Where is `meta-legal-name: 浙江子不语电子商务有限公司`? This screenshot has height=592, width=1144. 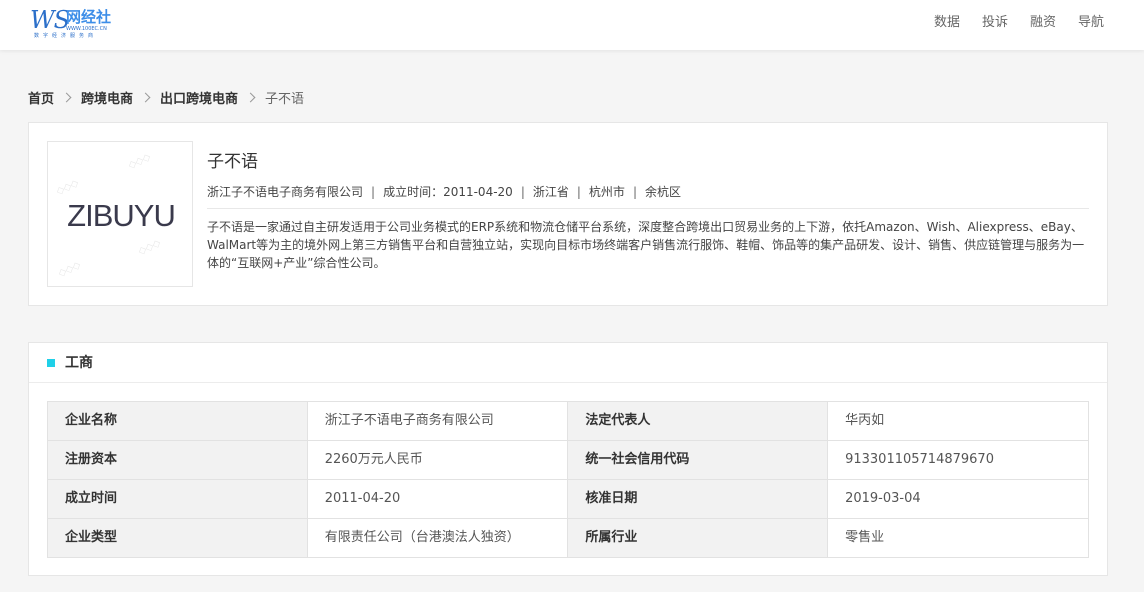 meta-legal-name: 浙江子不语电子商务有限公司 is located at coordinates (285, 192).